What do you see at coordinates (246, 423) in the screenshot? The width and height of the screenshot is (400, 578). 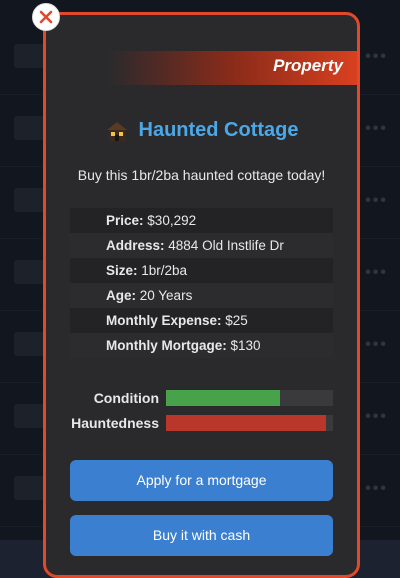 I see `hauntedness-bar-fill` at bounding box center [246, 423].